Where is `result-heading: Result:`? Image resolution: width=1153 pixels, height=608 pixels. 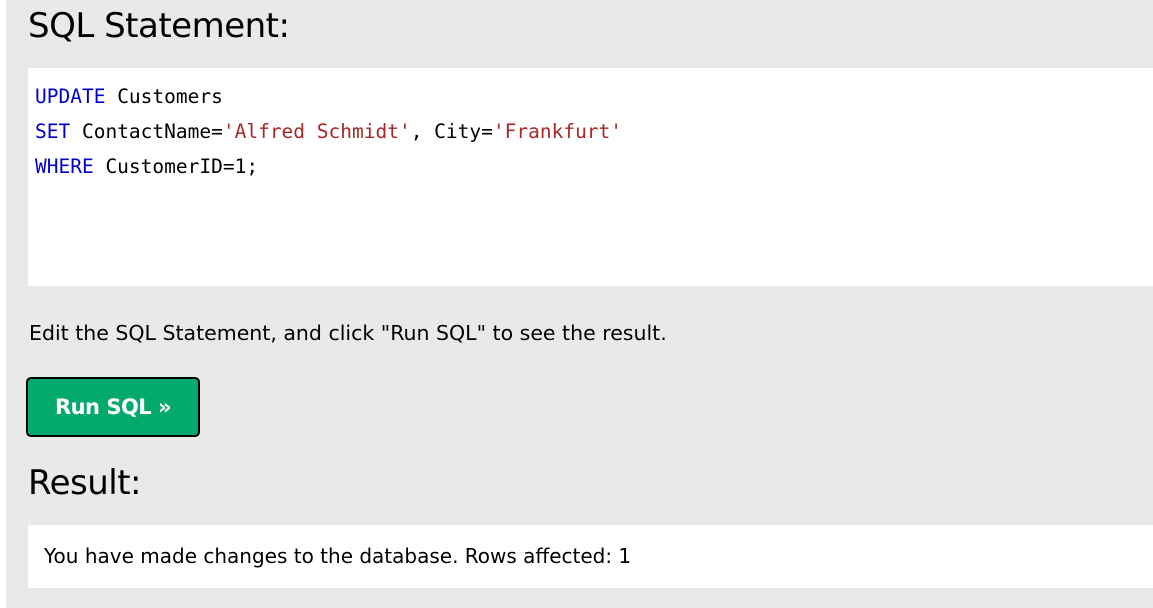
result-heading: Result: is located at coordinates (85, 483).